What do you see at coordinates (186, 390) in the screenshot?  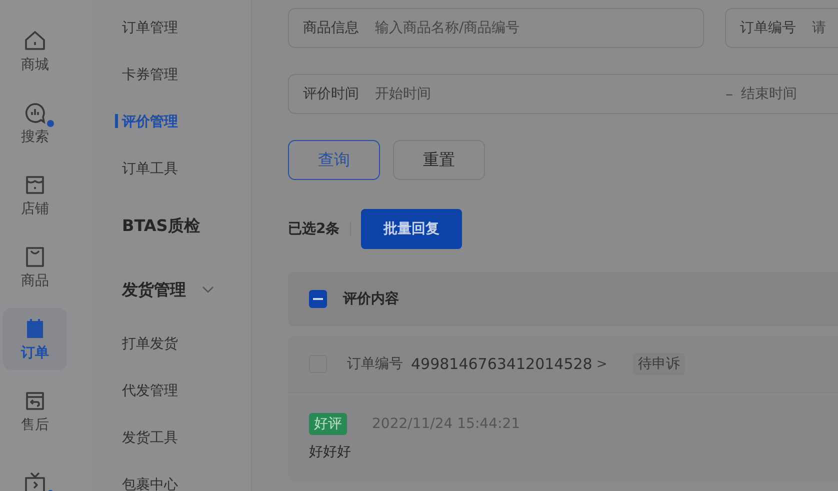 I see `submenu-item: 代发管理` at bounding box center [186, 390].